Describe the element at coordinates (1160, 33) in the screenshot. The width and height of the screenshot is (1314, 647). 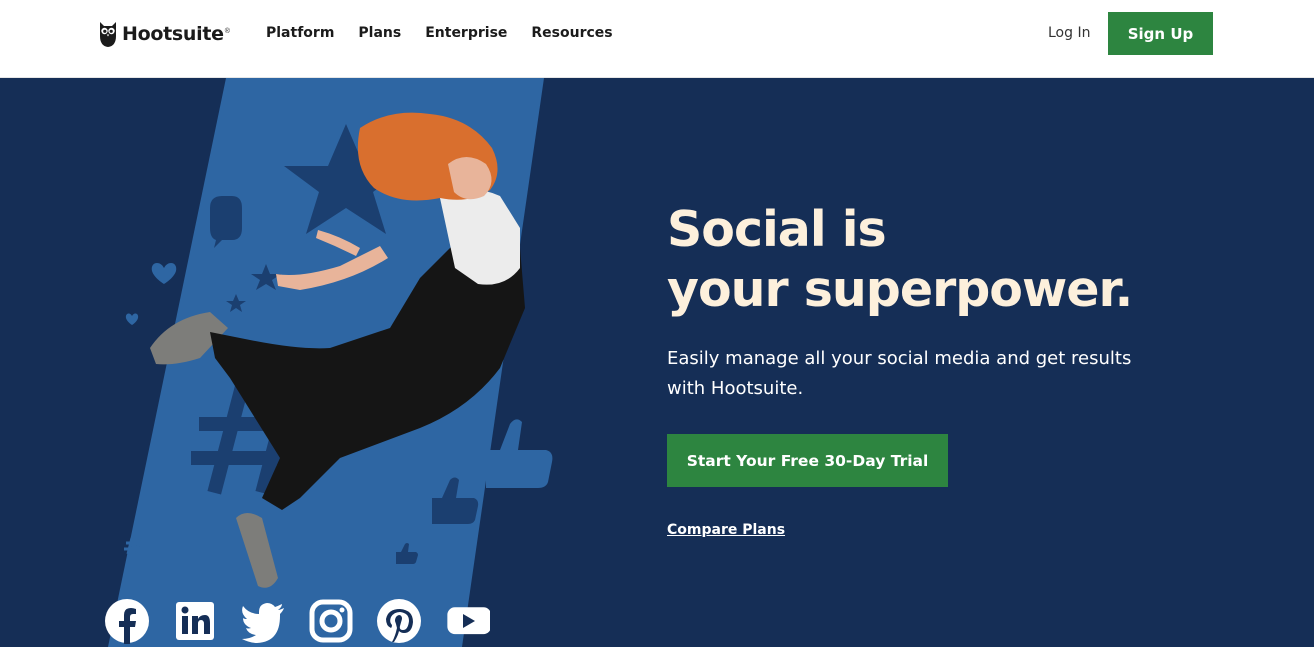
I see `signup-button: Sign Up` at that location.